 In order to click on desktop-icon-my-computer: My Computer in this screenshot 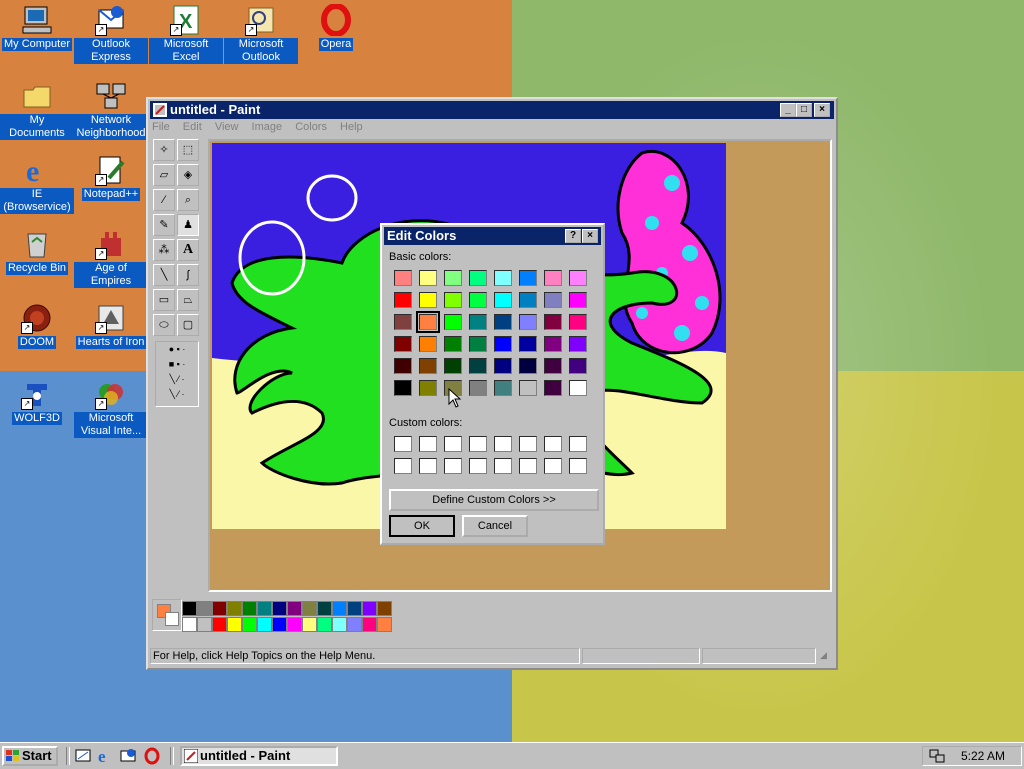, I will do `click(37, 27)`.